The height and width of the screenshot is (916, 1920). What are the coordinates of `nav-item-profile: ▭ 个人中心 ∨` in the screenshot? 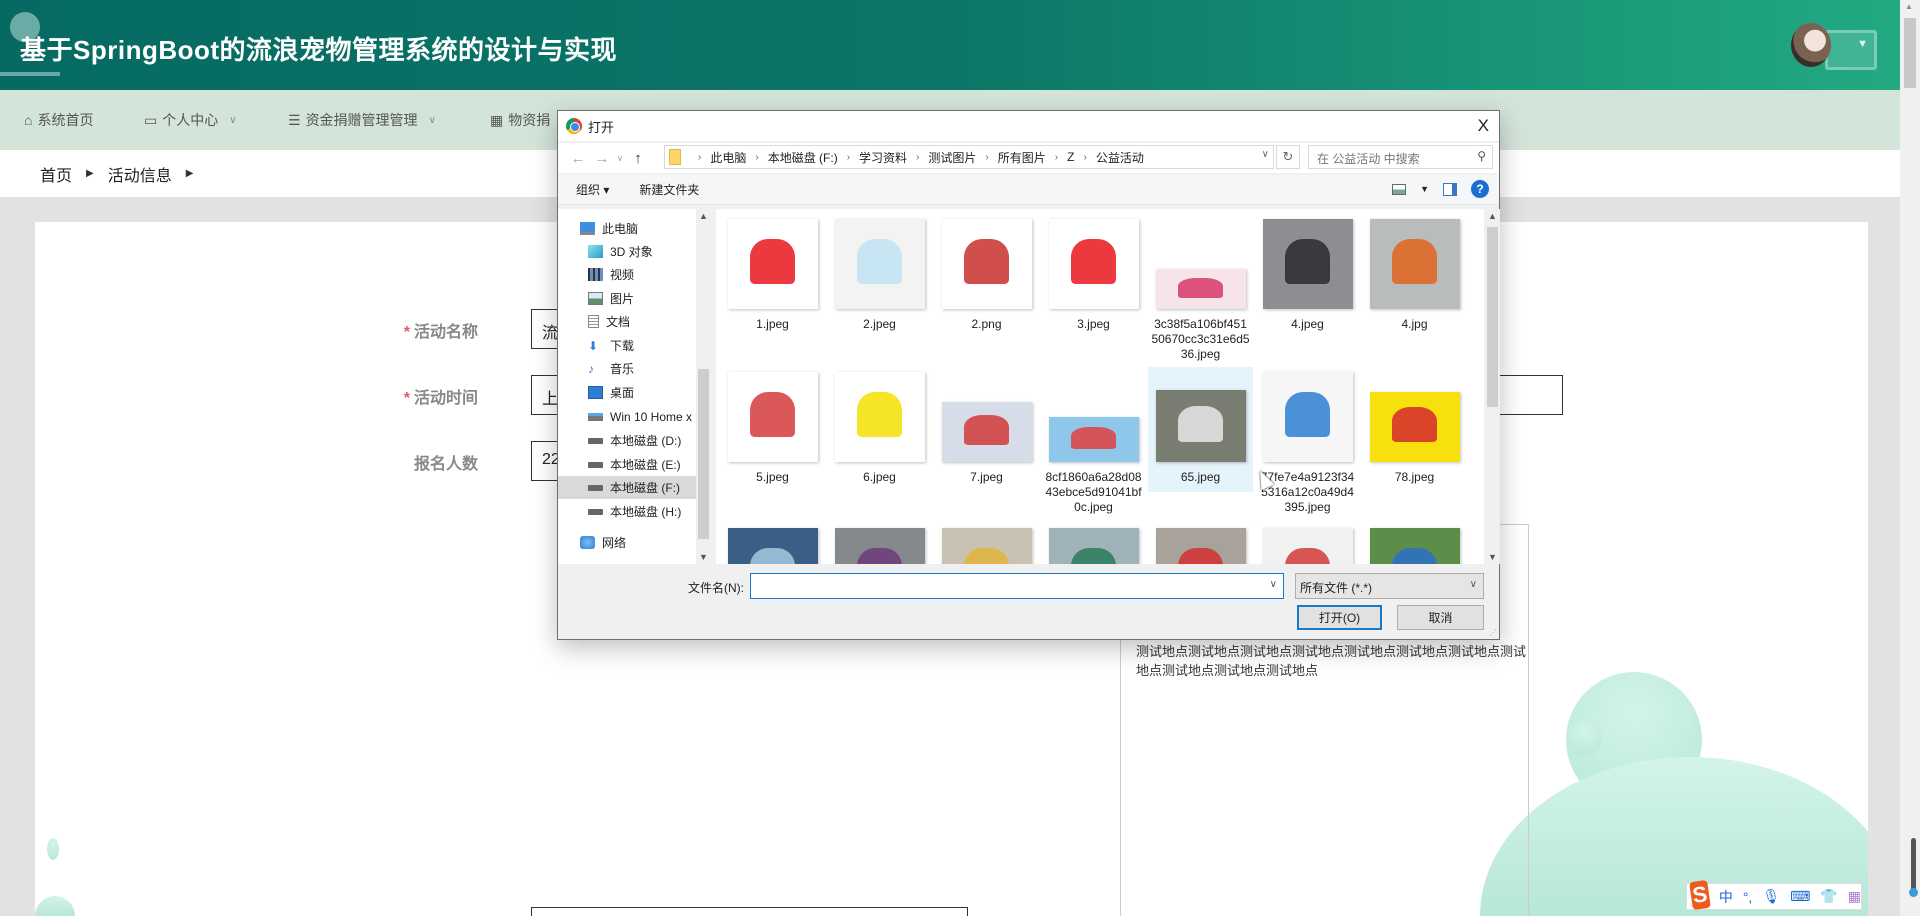 It's located at (190, 120).